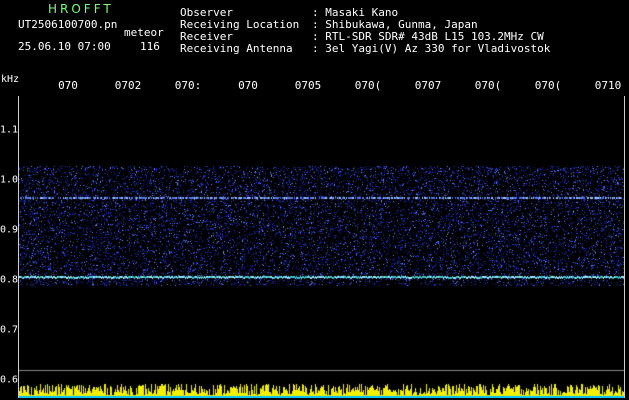  What do you see at coordinates (68, 24) in the screenshot?
I see `file-name: UT2506100700.pn` at bounding box center [68, 24].